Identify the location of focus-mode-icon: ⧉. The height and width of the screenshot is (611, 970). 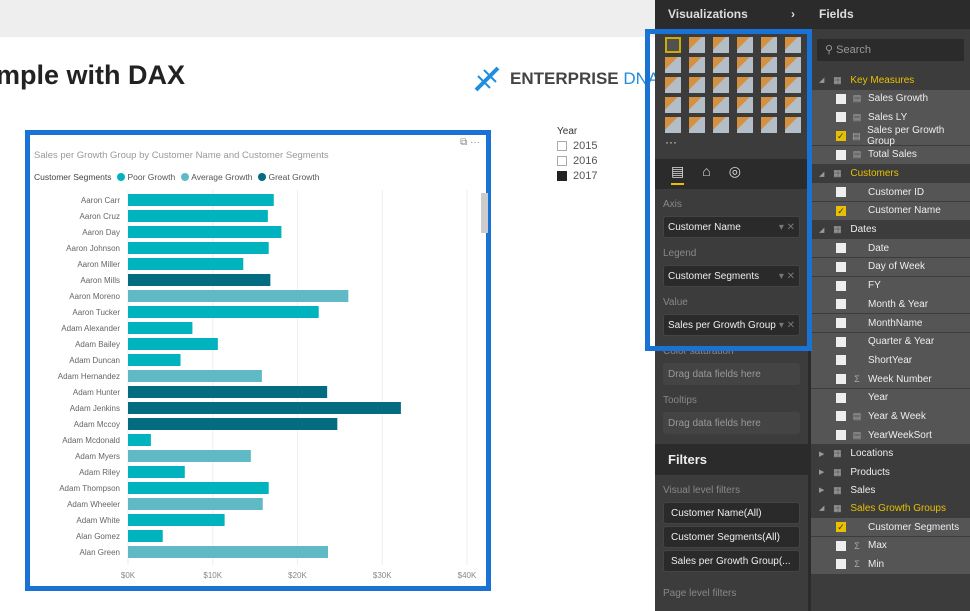
(463, 142).